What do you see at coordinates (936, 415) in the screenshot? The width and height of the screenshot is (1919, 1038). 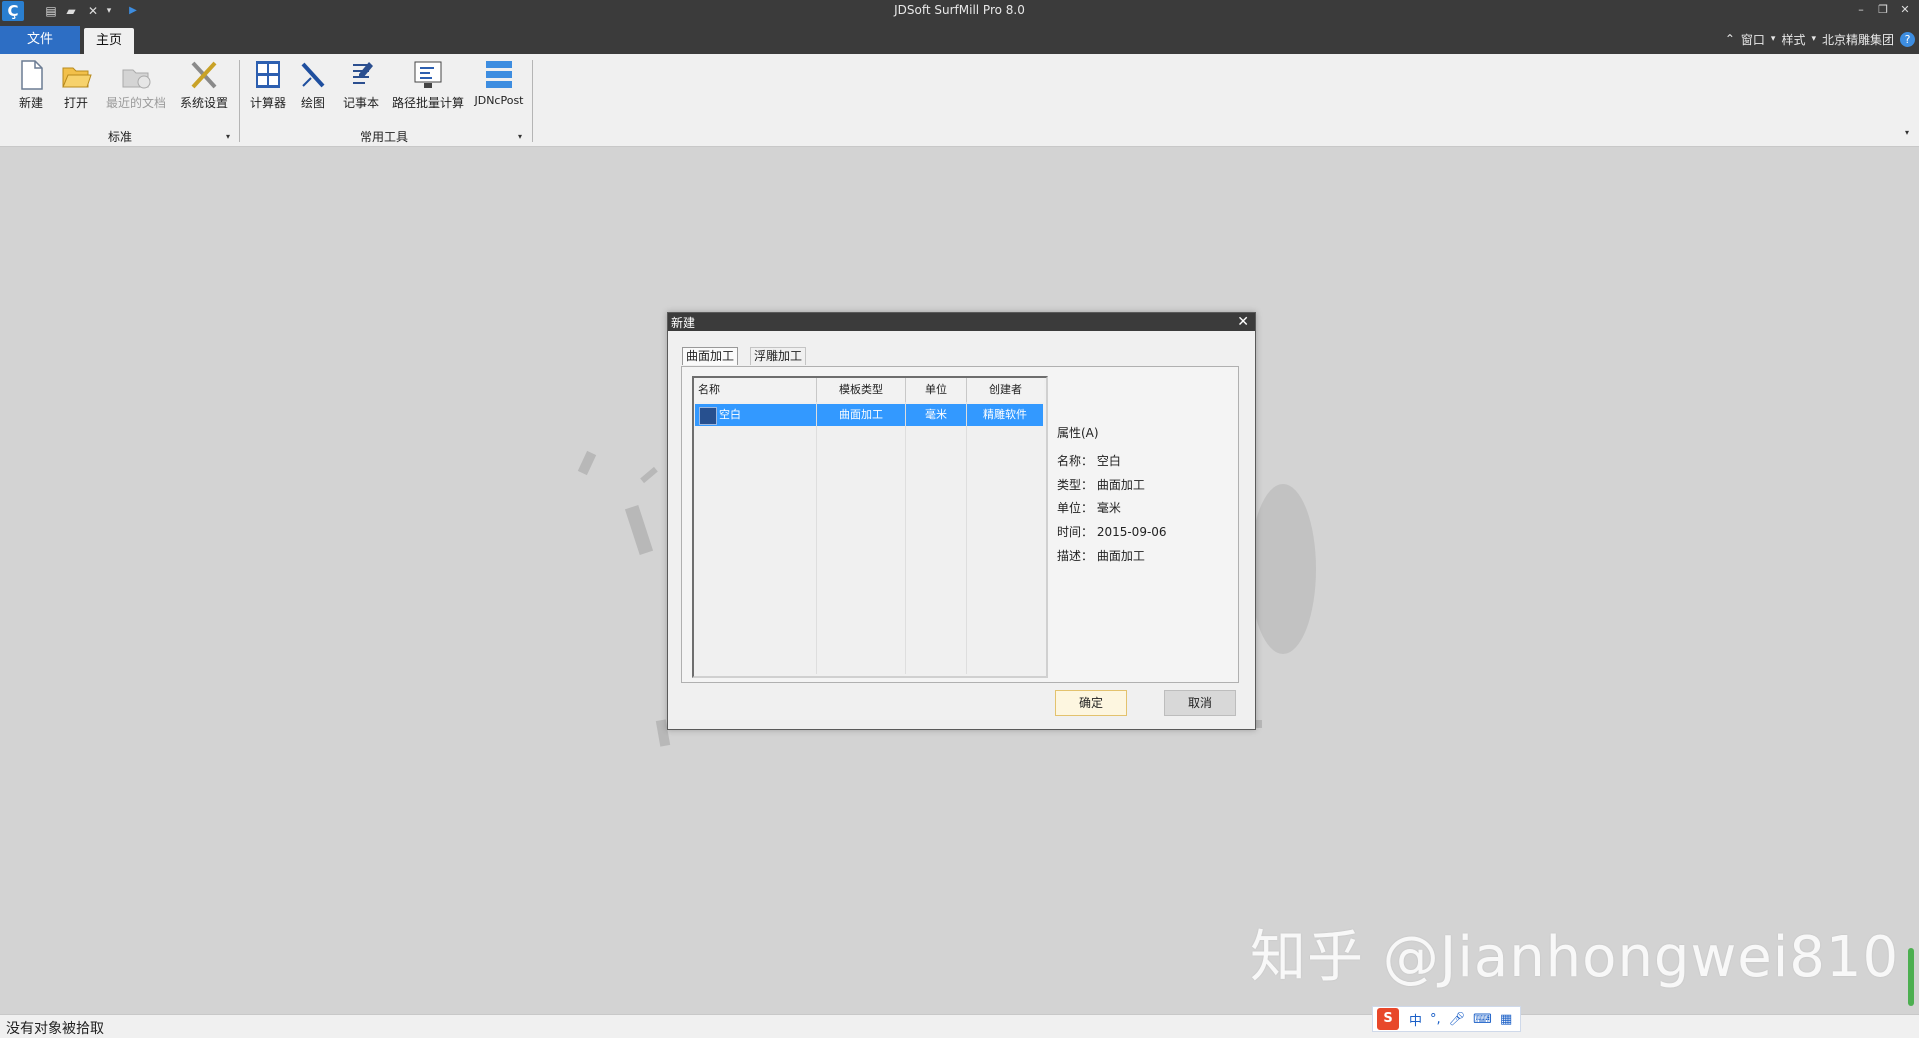 I see `table-cell-unit: 毫米` at bounding box center [936, 415].